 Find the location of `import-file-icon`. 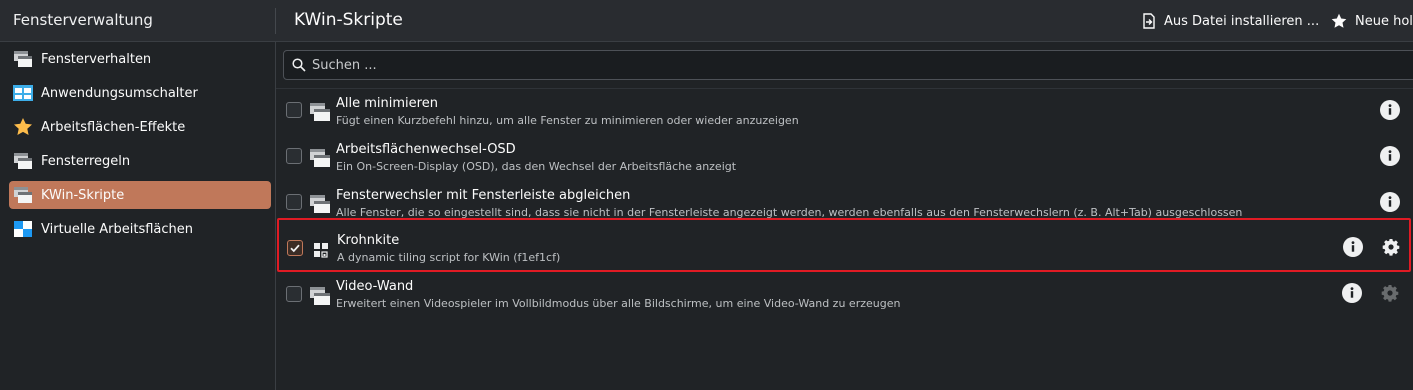

import-file-icon is located at coordinates (1149, 21).